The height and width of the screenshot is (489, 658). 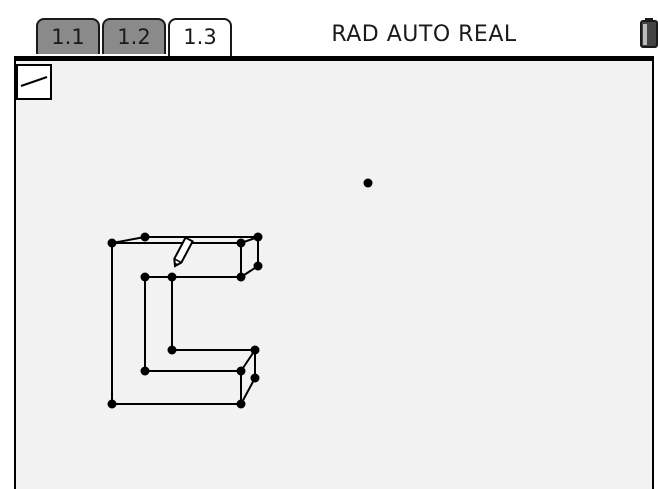 I want to click on c-shape-lines, so click(x=185, y=320).